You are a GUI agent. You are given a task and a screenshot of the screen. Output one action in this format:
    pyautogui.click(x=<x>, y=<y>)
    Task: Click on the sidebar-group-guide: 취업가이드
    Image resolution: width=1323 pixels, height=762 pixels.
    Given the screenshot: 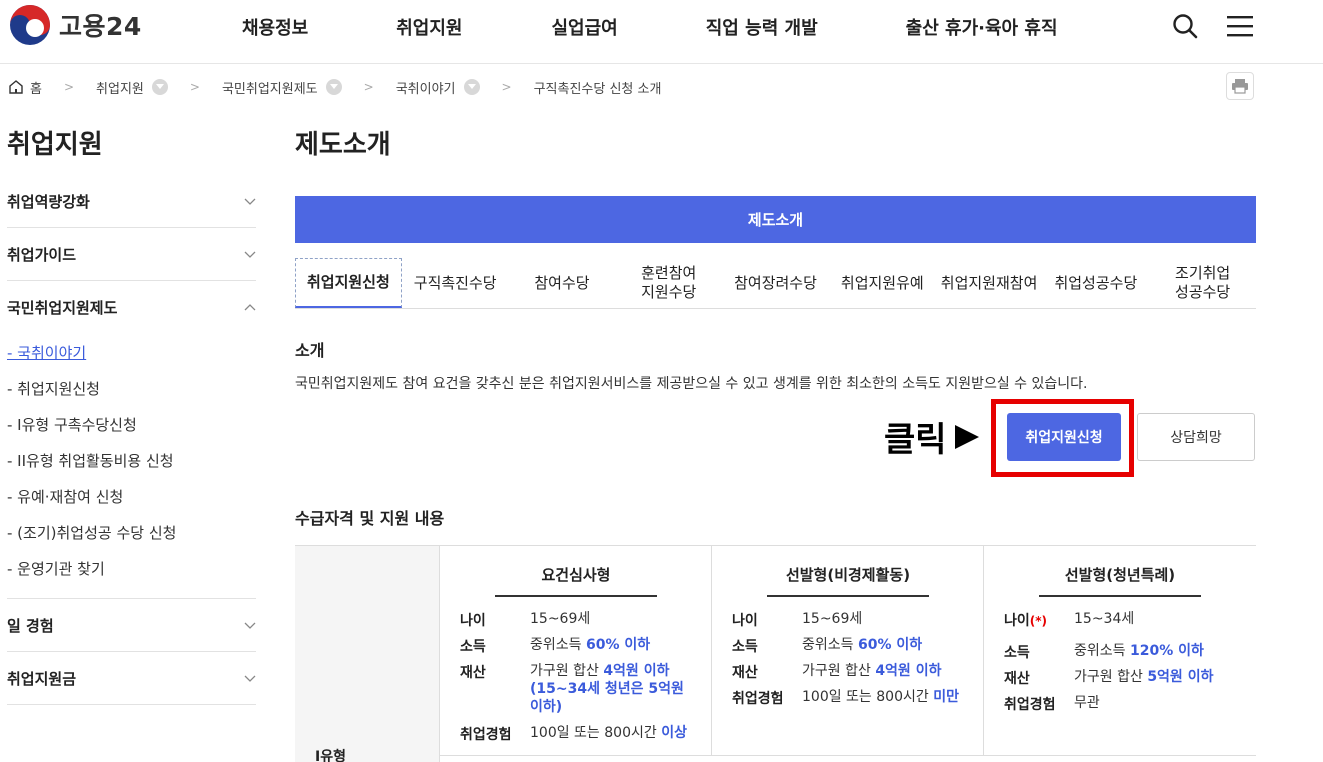 What is the action you would take?
    pyautogui.click(x=131, y=254)
    